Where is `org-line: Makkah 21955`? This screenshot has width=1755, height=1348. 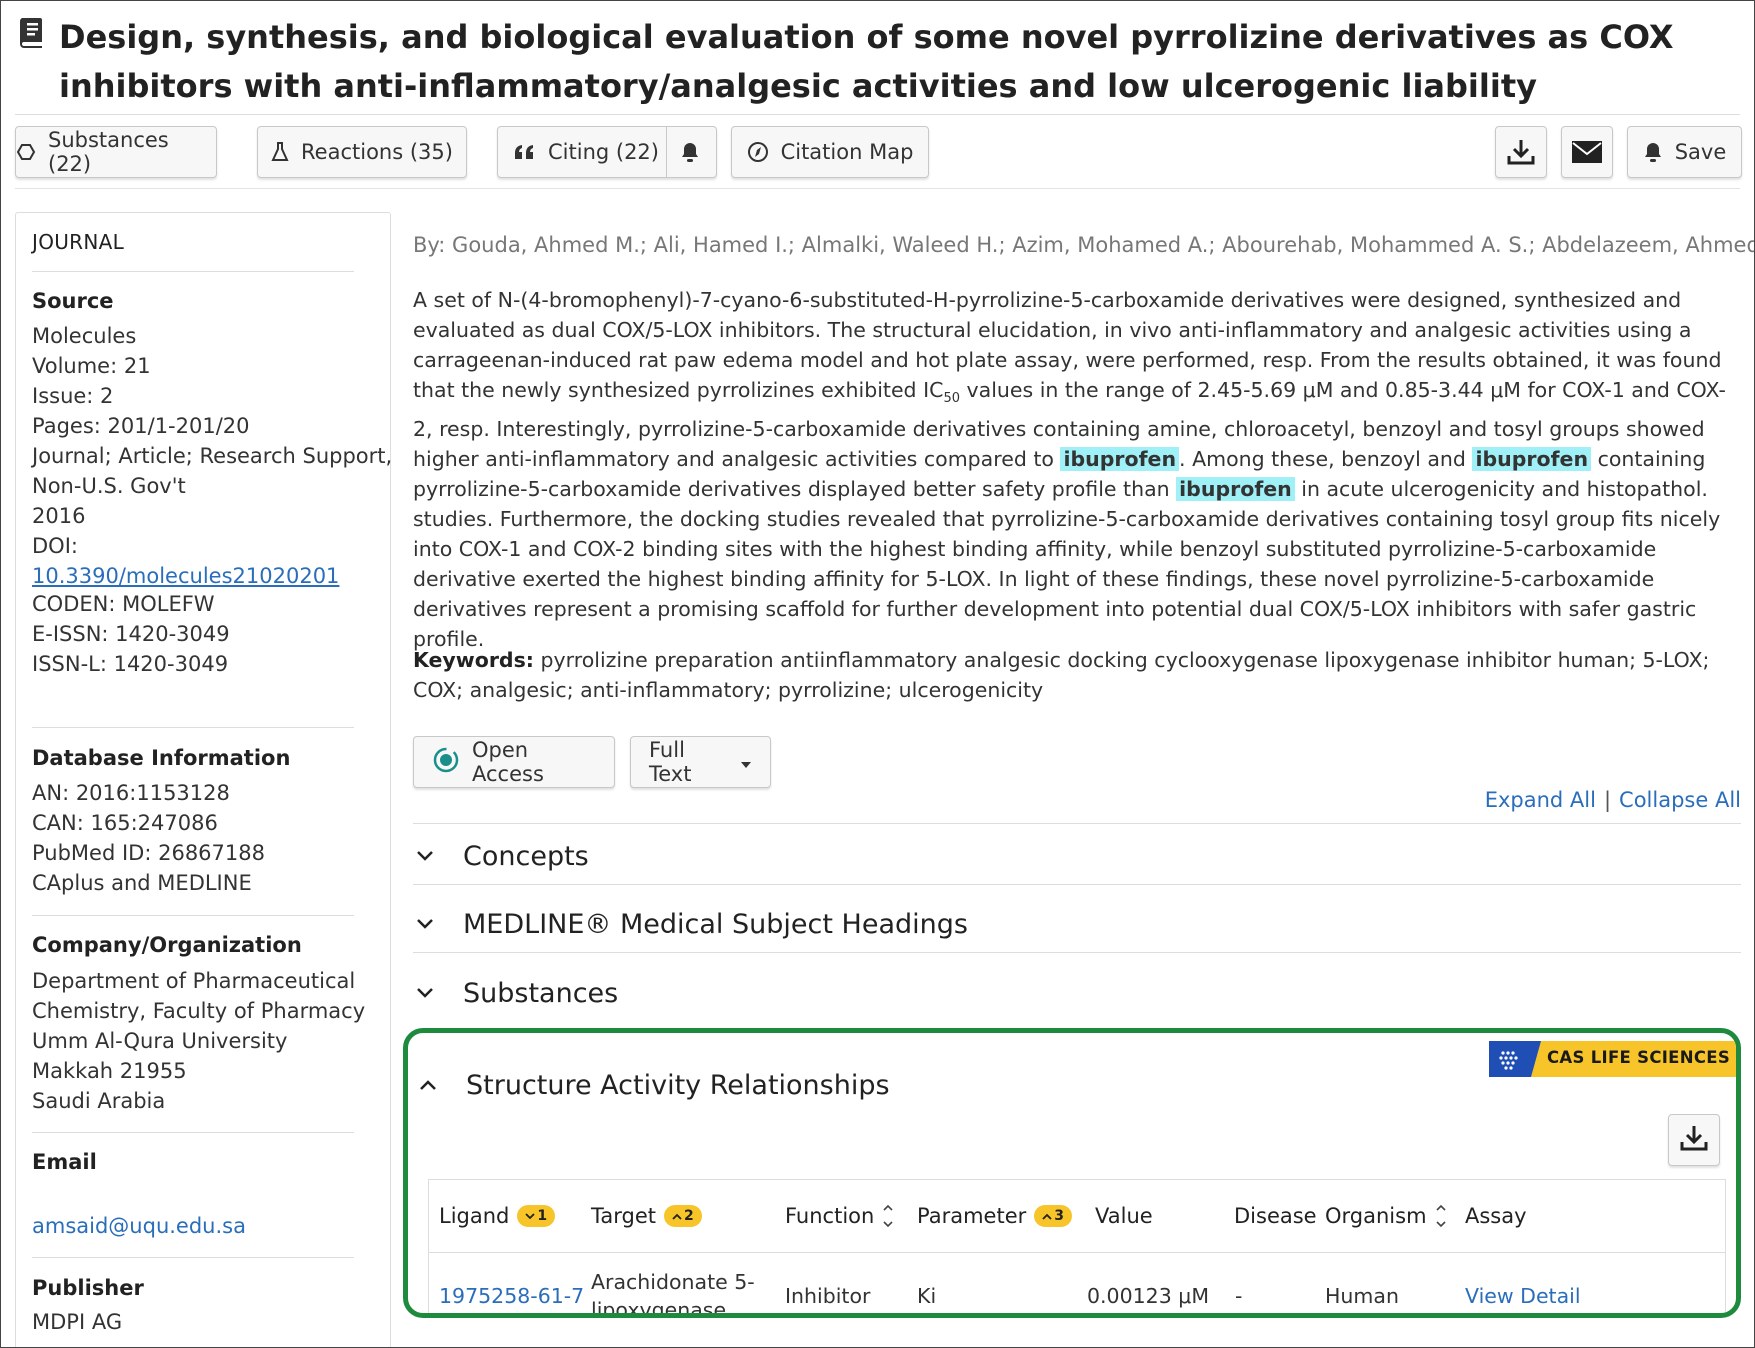
org-line: Makkah 21955 is located at coordinates (109, 1071).